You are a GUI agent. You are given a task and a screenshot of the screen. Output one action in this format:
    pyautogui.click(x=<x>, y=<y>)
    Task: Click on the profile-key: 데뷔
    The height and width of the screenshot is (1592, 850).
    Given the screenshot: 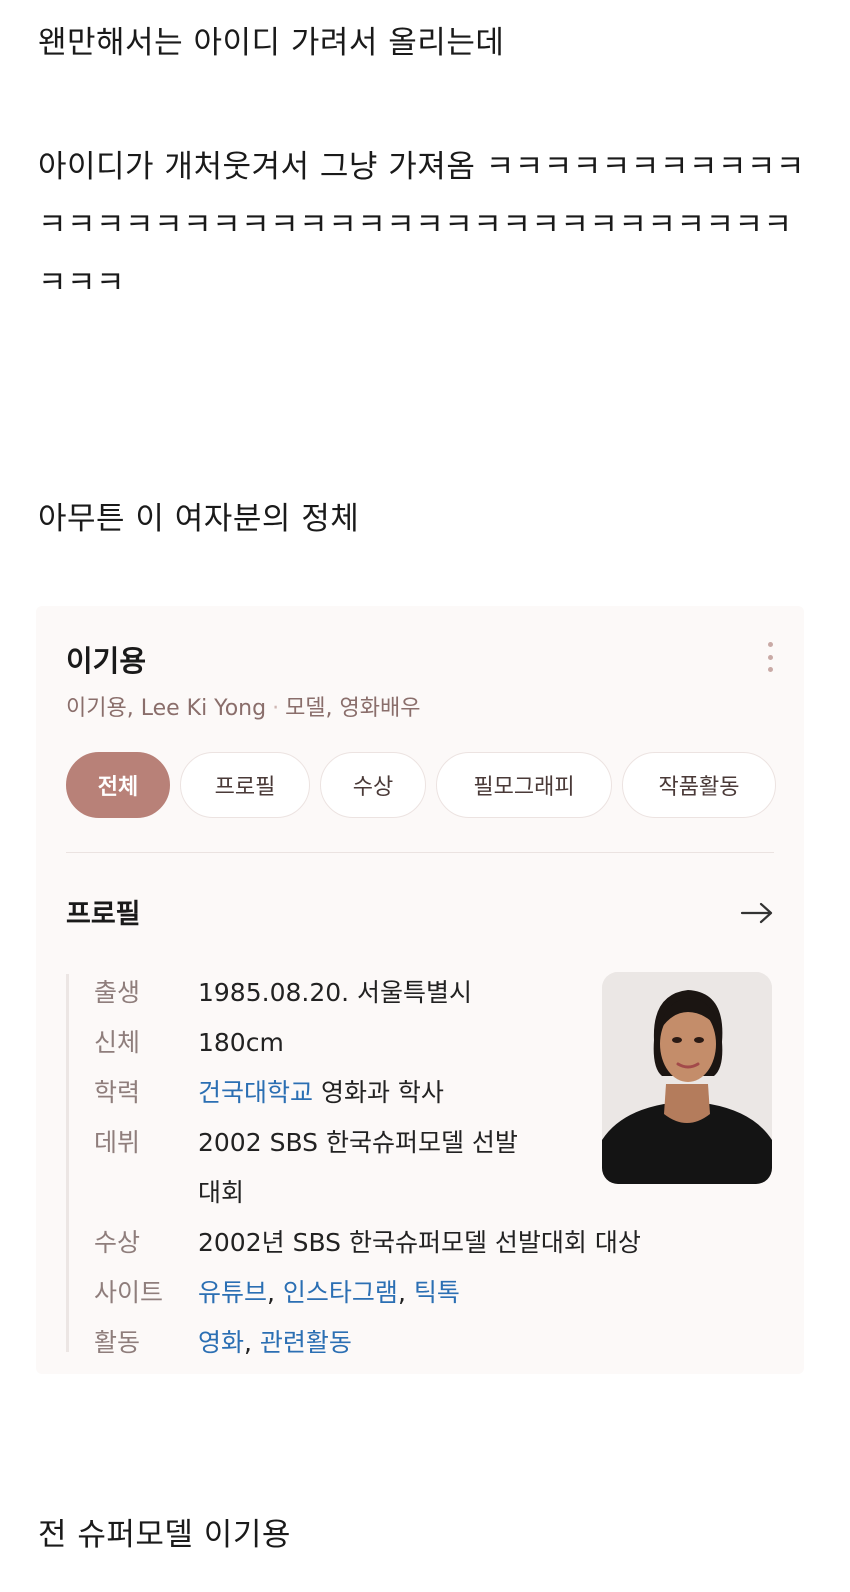 What is the action you would take?
    pyautogui.click(x=117, y=1142)
    